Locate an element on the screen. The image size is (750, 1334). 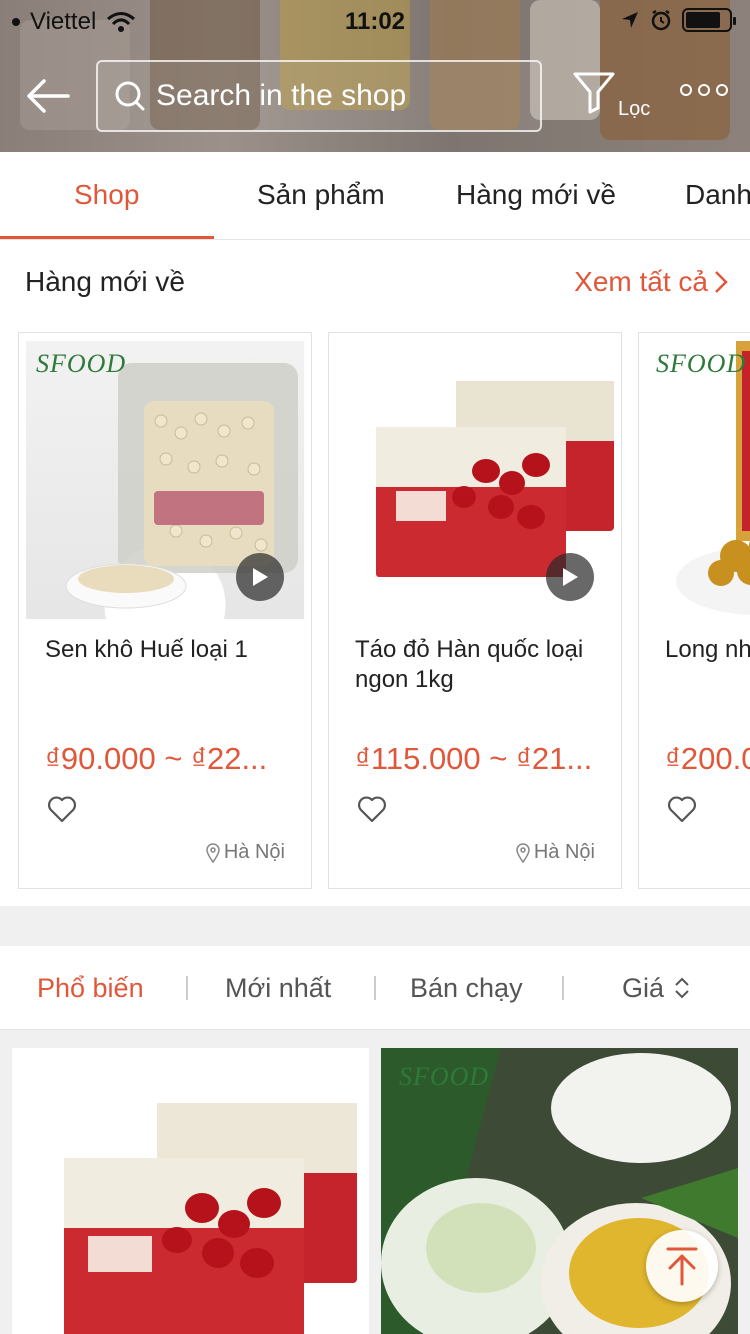
more-options-button is located at coordinates (704, 90).